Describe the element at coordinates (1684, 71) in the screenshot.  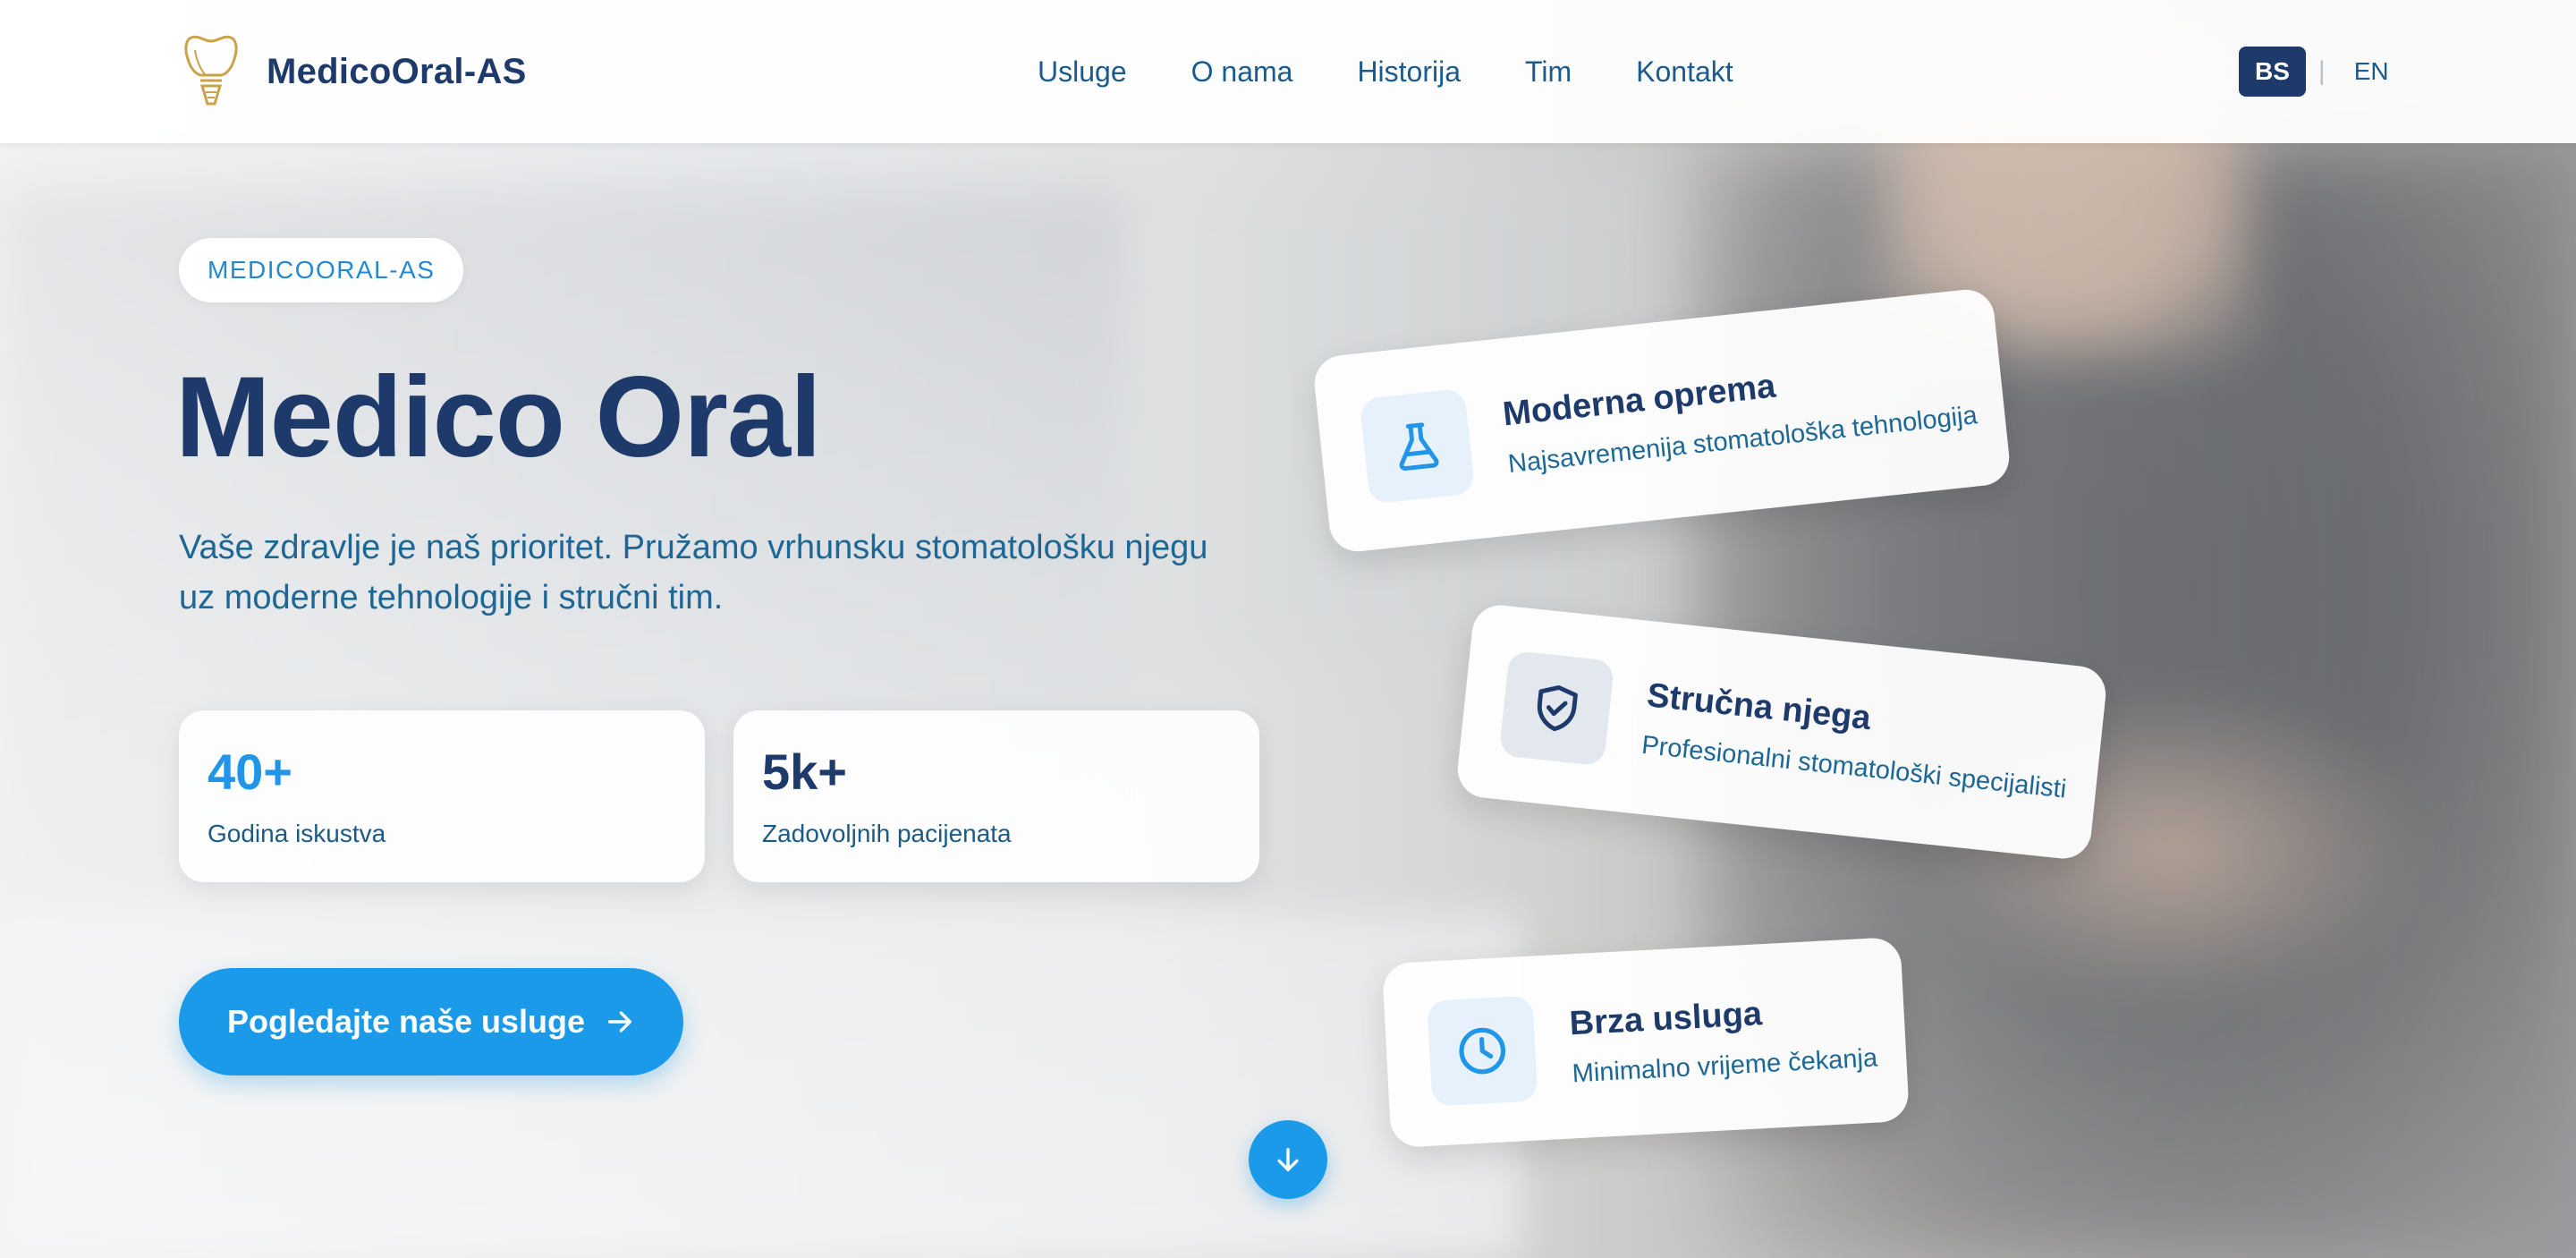
I see `nav-link-kontakt: Kontakt` at that location.